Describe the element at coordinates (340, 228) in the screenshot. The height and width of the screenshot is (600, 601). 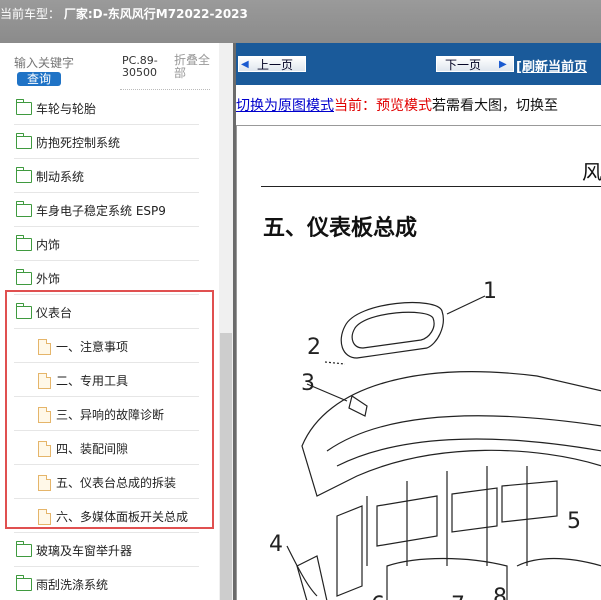
I see `section-title: 五、仪表板总成` at that location.